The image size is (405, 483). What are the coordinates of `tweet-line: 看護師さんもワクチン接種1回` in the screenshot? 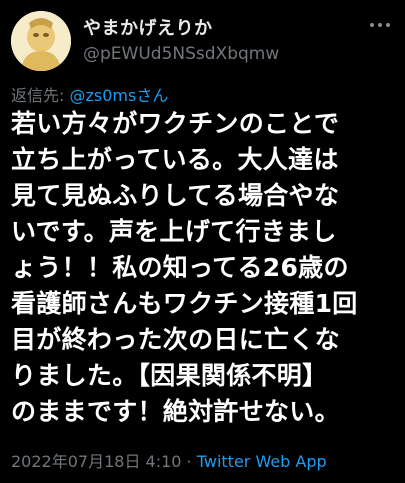 It's located at (184, 303).